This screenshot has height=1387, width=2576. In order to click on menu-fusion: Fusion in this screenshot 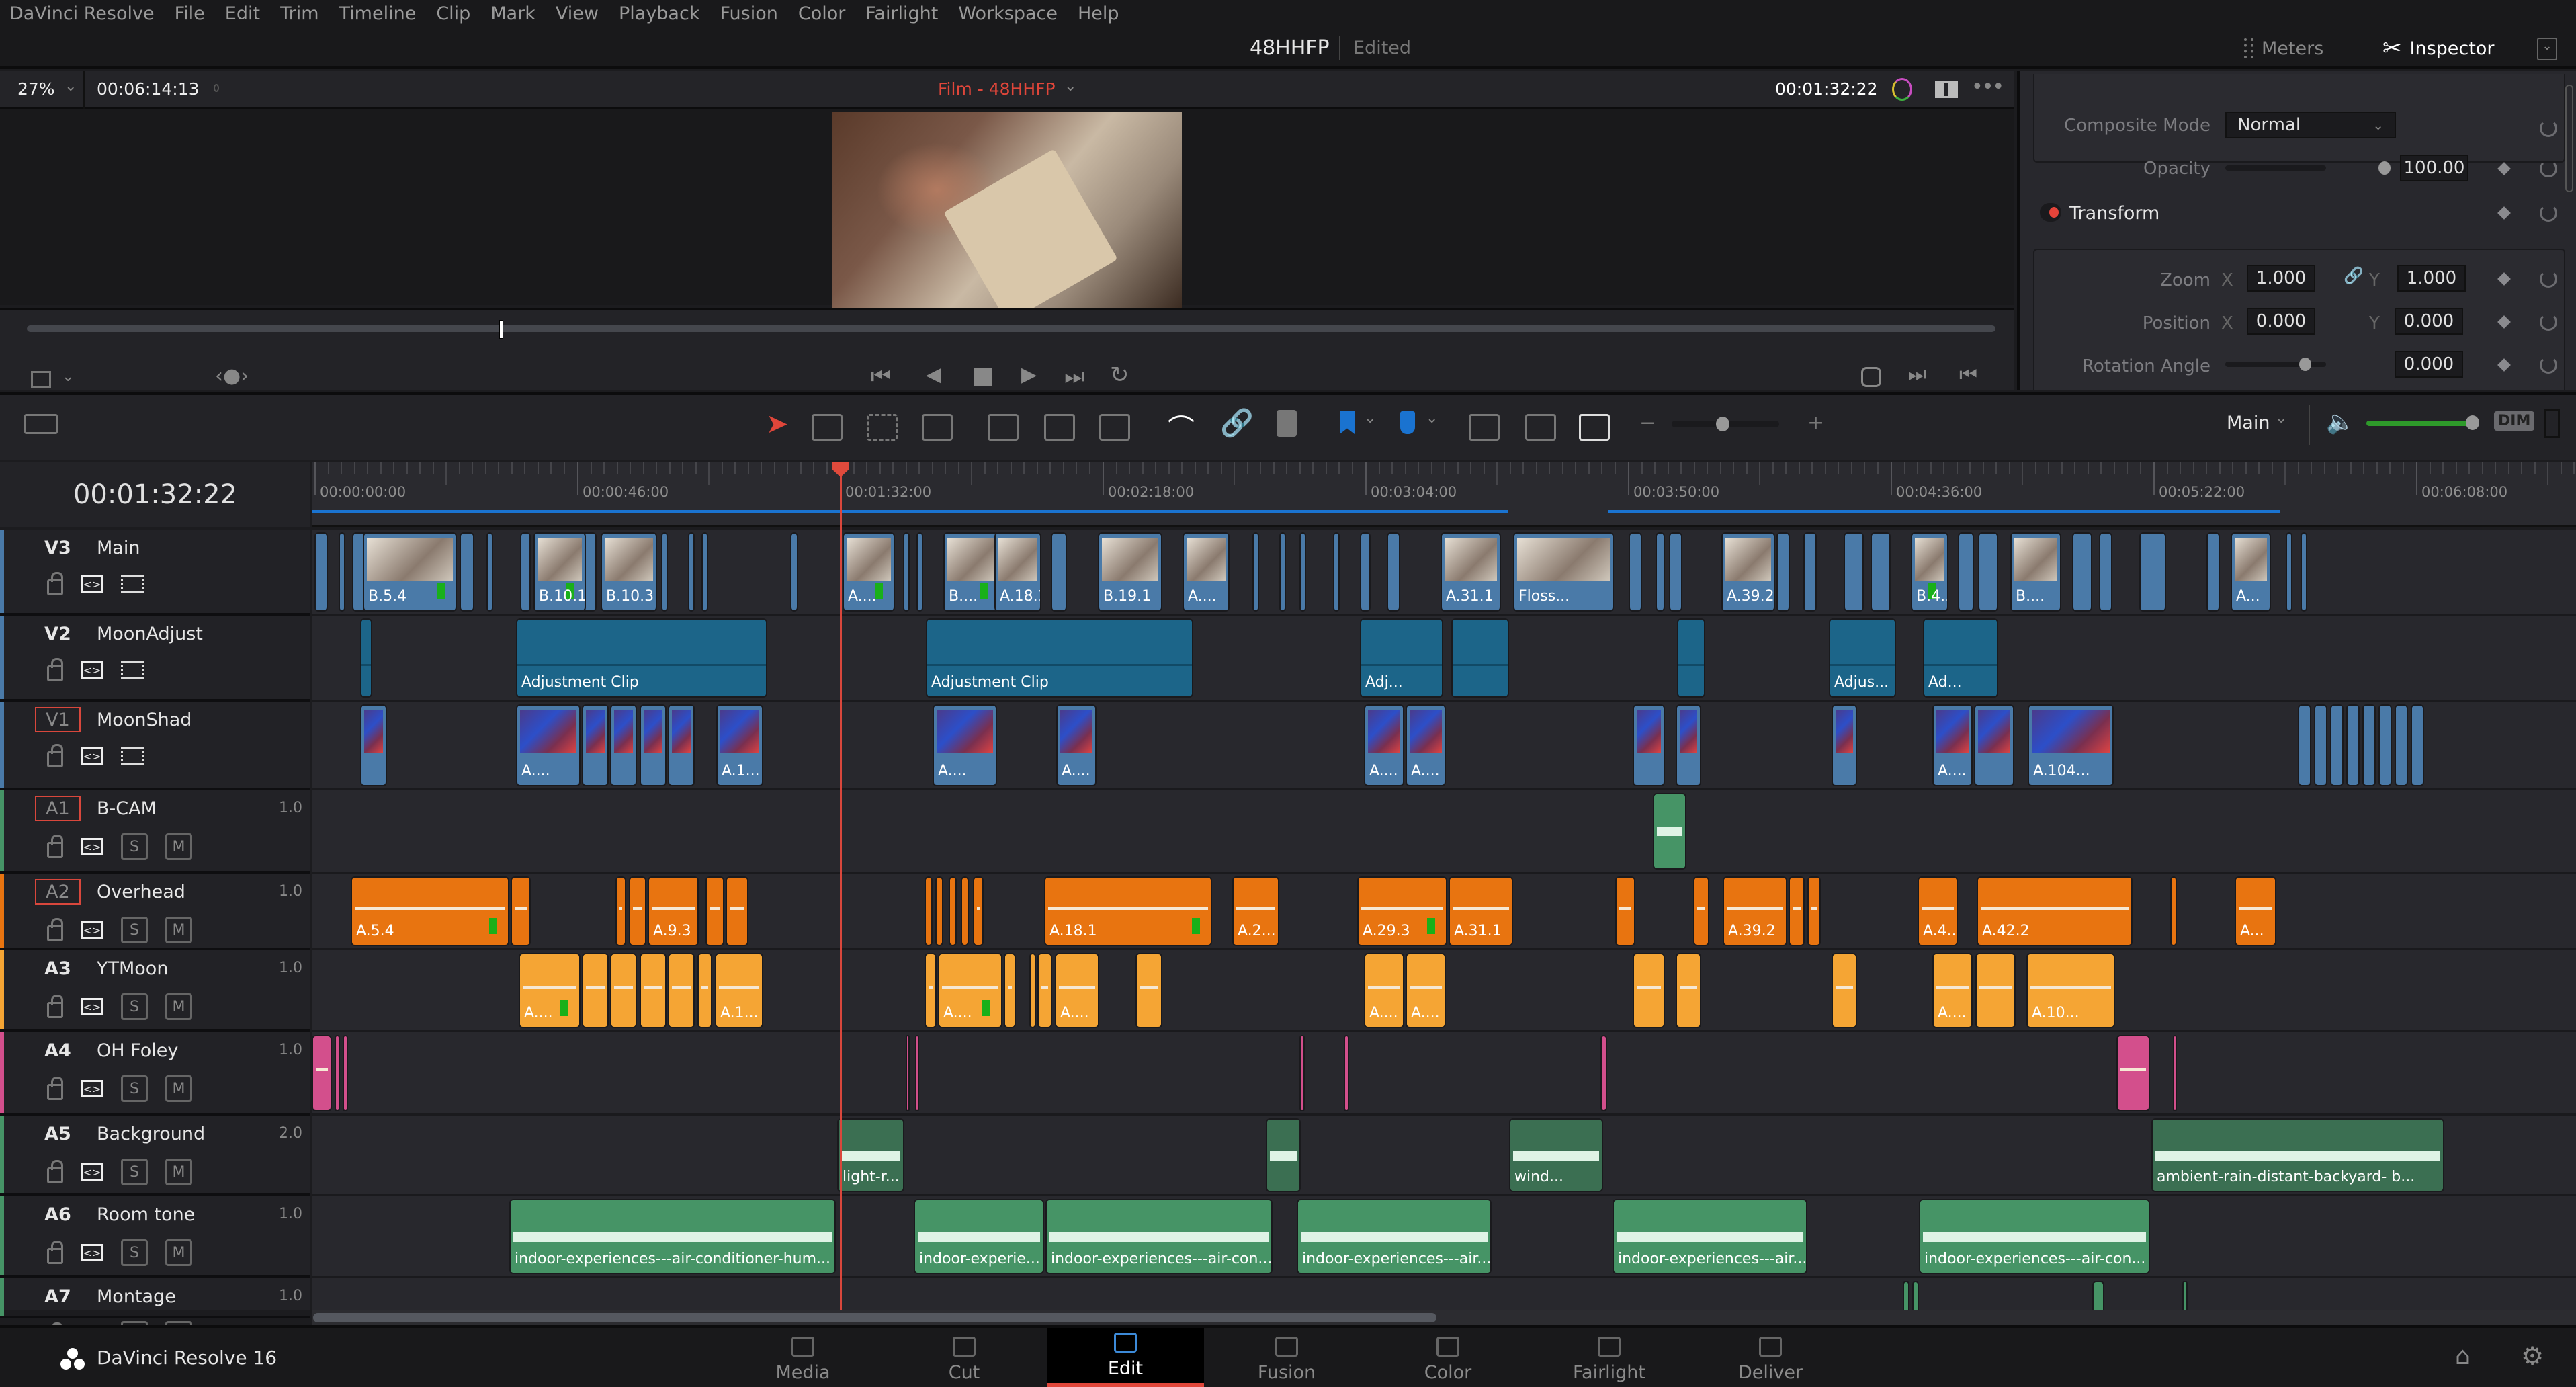, I will do `click(748, 13)`.